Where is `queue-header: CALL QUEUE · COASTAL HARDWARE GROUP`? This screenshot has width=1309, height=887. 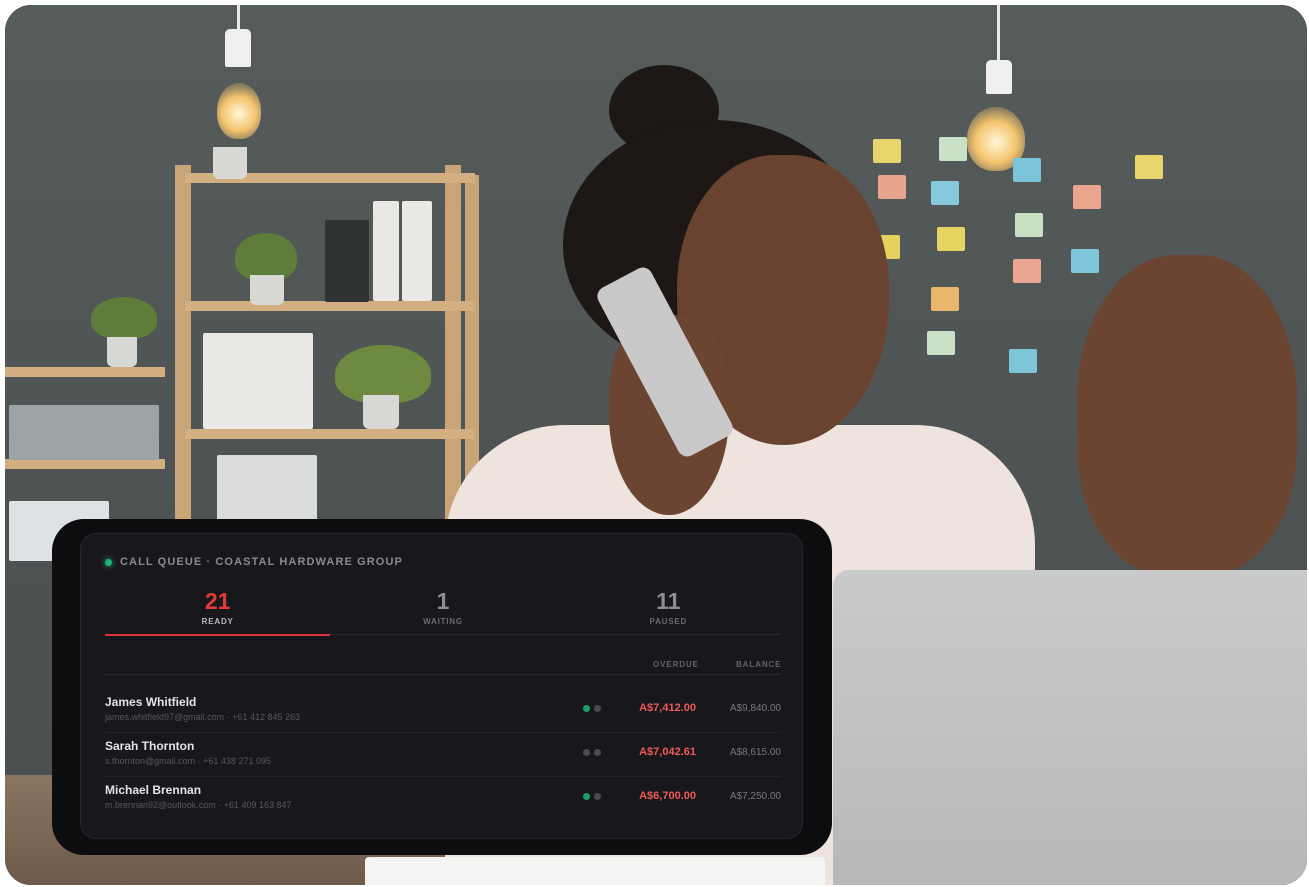
queue-header: CALL QUEUE · COASTAL HARDWARE GROUP is located at coordinates (254, 562).